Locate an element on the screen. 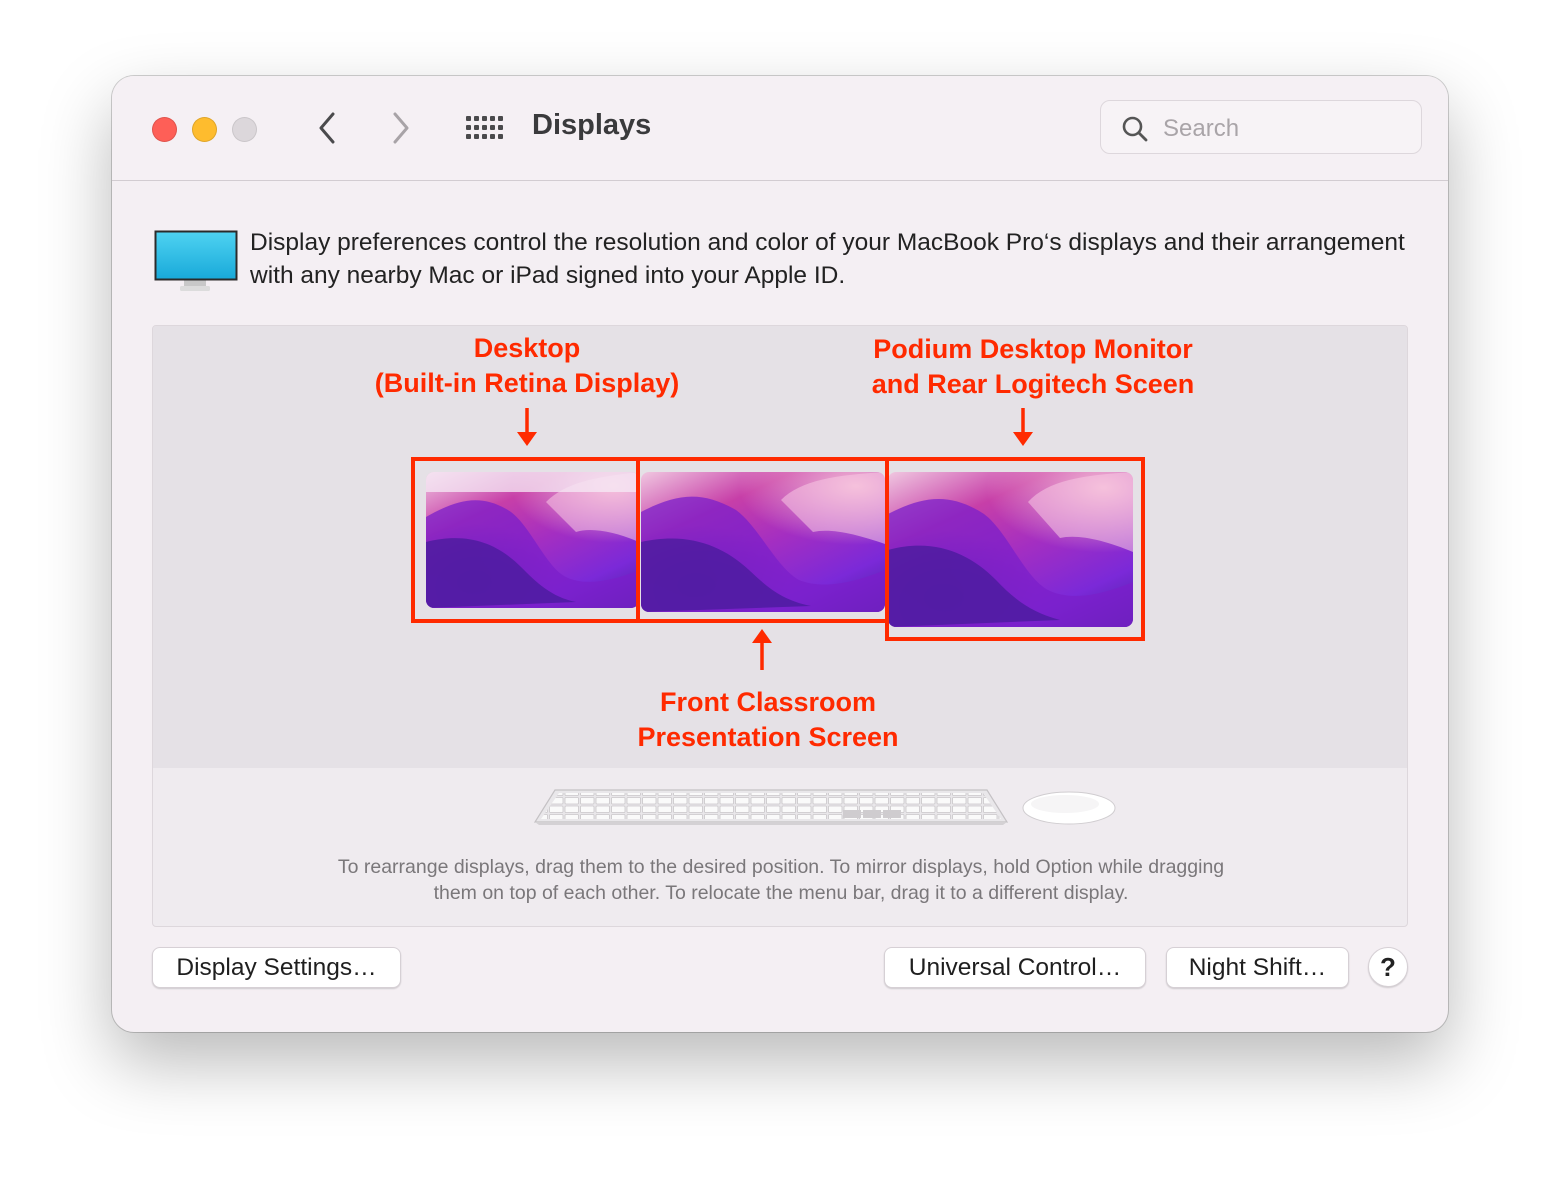 This screenshot has width=1560, height=1180. back-button is located at coordinates (327, 128).